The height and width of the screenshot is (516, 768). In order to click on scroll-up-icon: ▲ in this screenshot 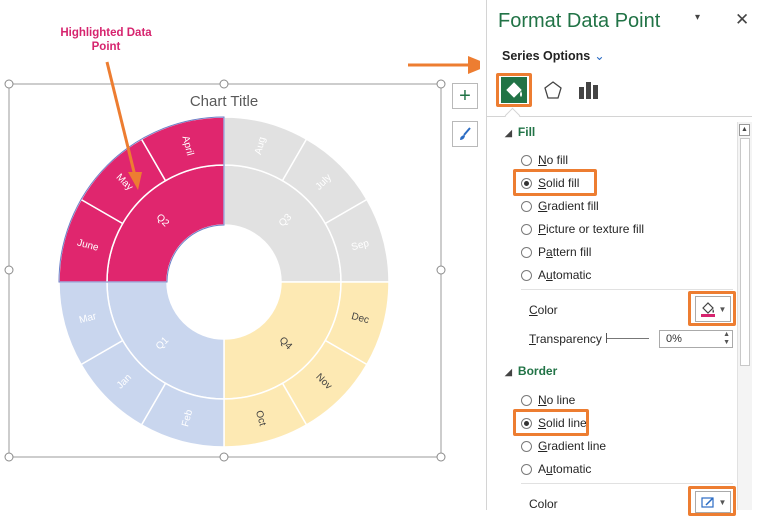, I will do `click(744, 130)`.